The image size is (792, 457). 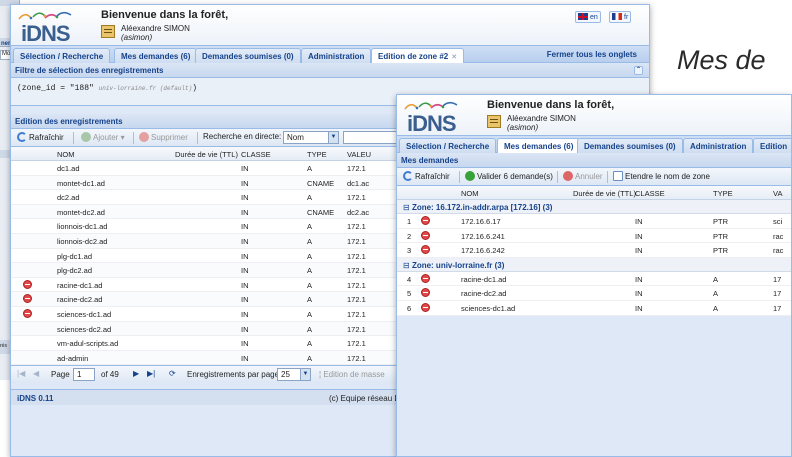 I want to click on bulk-edit-label: Edition de masse, so click(x=354, y=375).